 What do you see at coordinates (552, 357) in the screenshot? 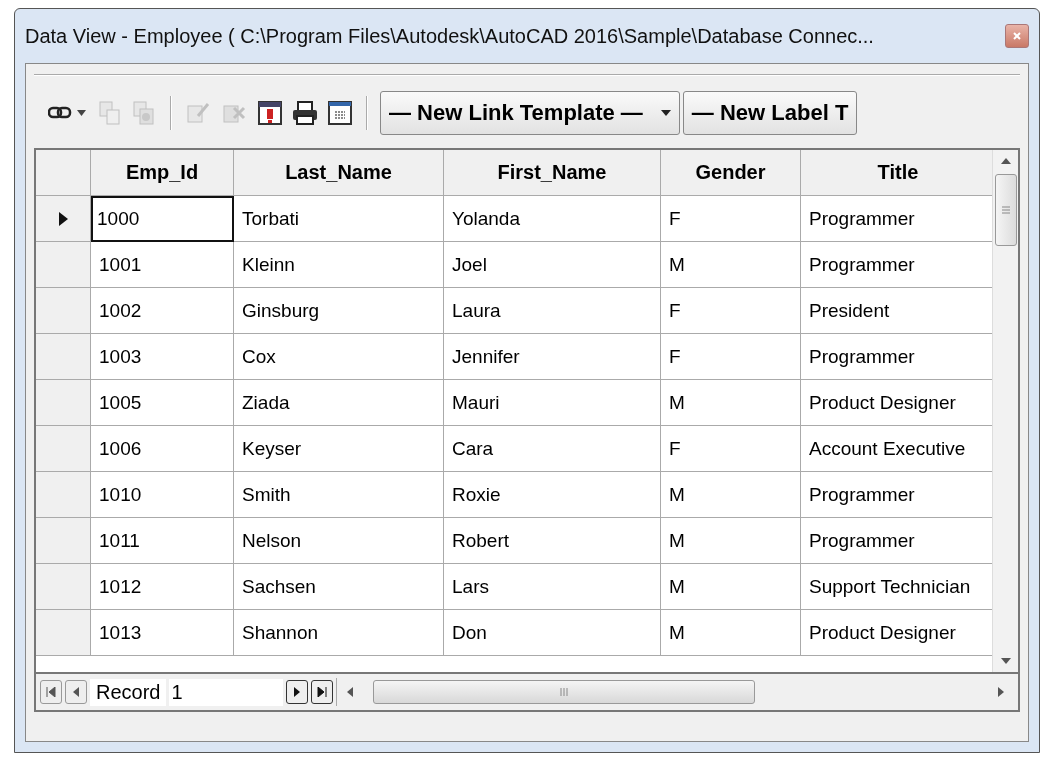
I see `table-cell: Jennifer` at bounding box center [552, 357].